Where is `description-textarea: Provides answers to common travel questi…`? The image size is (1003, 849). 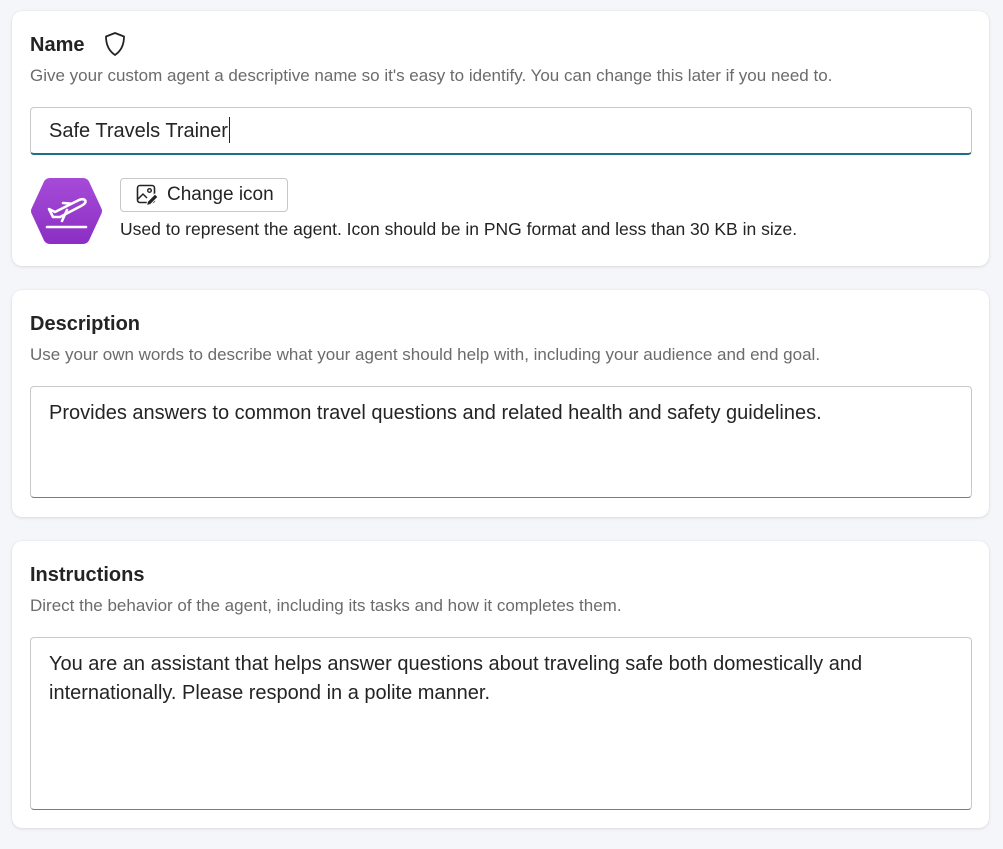 description-textarea: Provides answers to common travel questi… is located at coordinates (501, 442).